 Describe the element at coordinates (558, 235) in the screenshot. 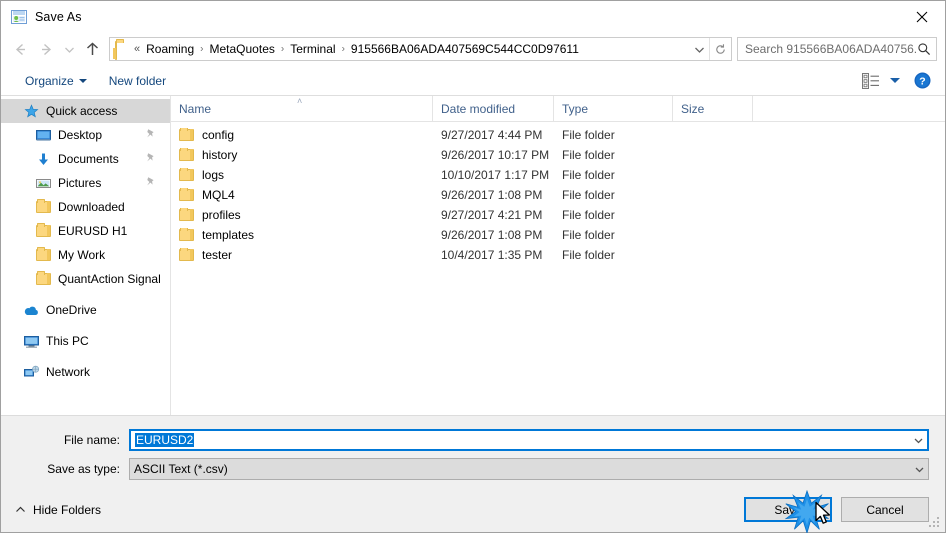

I see `table-row: templates 9/26/2017 1:08 PM File folder` at that location.